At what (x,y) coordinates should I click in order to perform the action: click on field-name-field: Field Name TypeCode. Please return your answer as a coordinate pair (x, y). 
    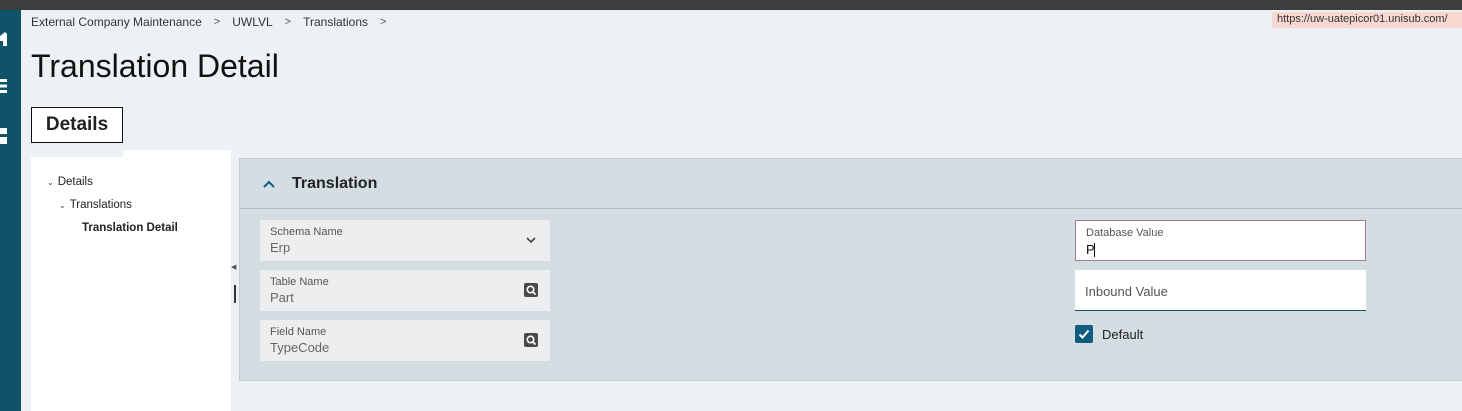
    Looking at the image, I should click on (405, 340).